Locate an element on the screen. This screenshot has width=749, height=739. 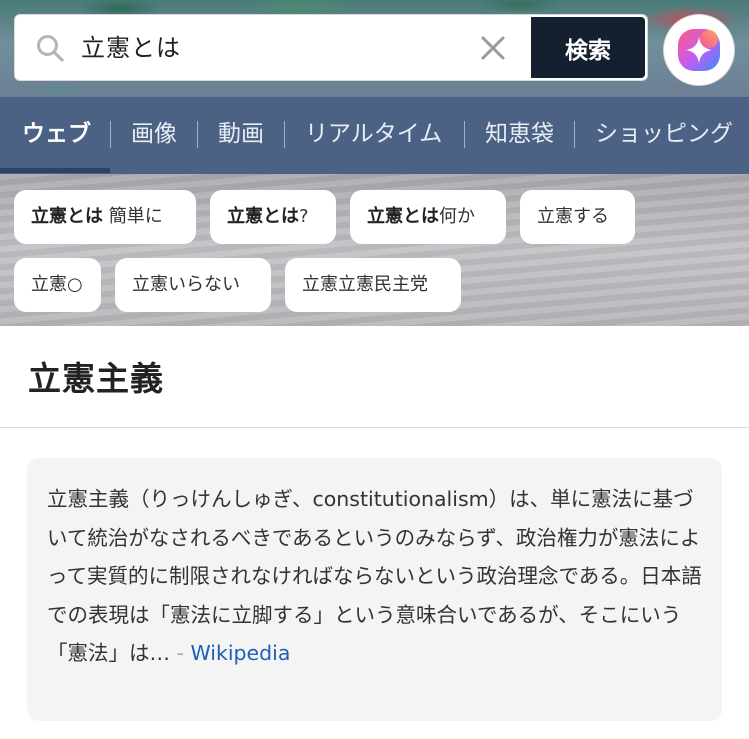
tab-videos: 動画 is located at coordinates (241, 135).